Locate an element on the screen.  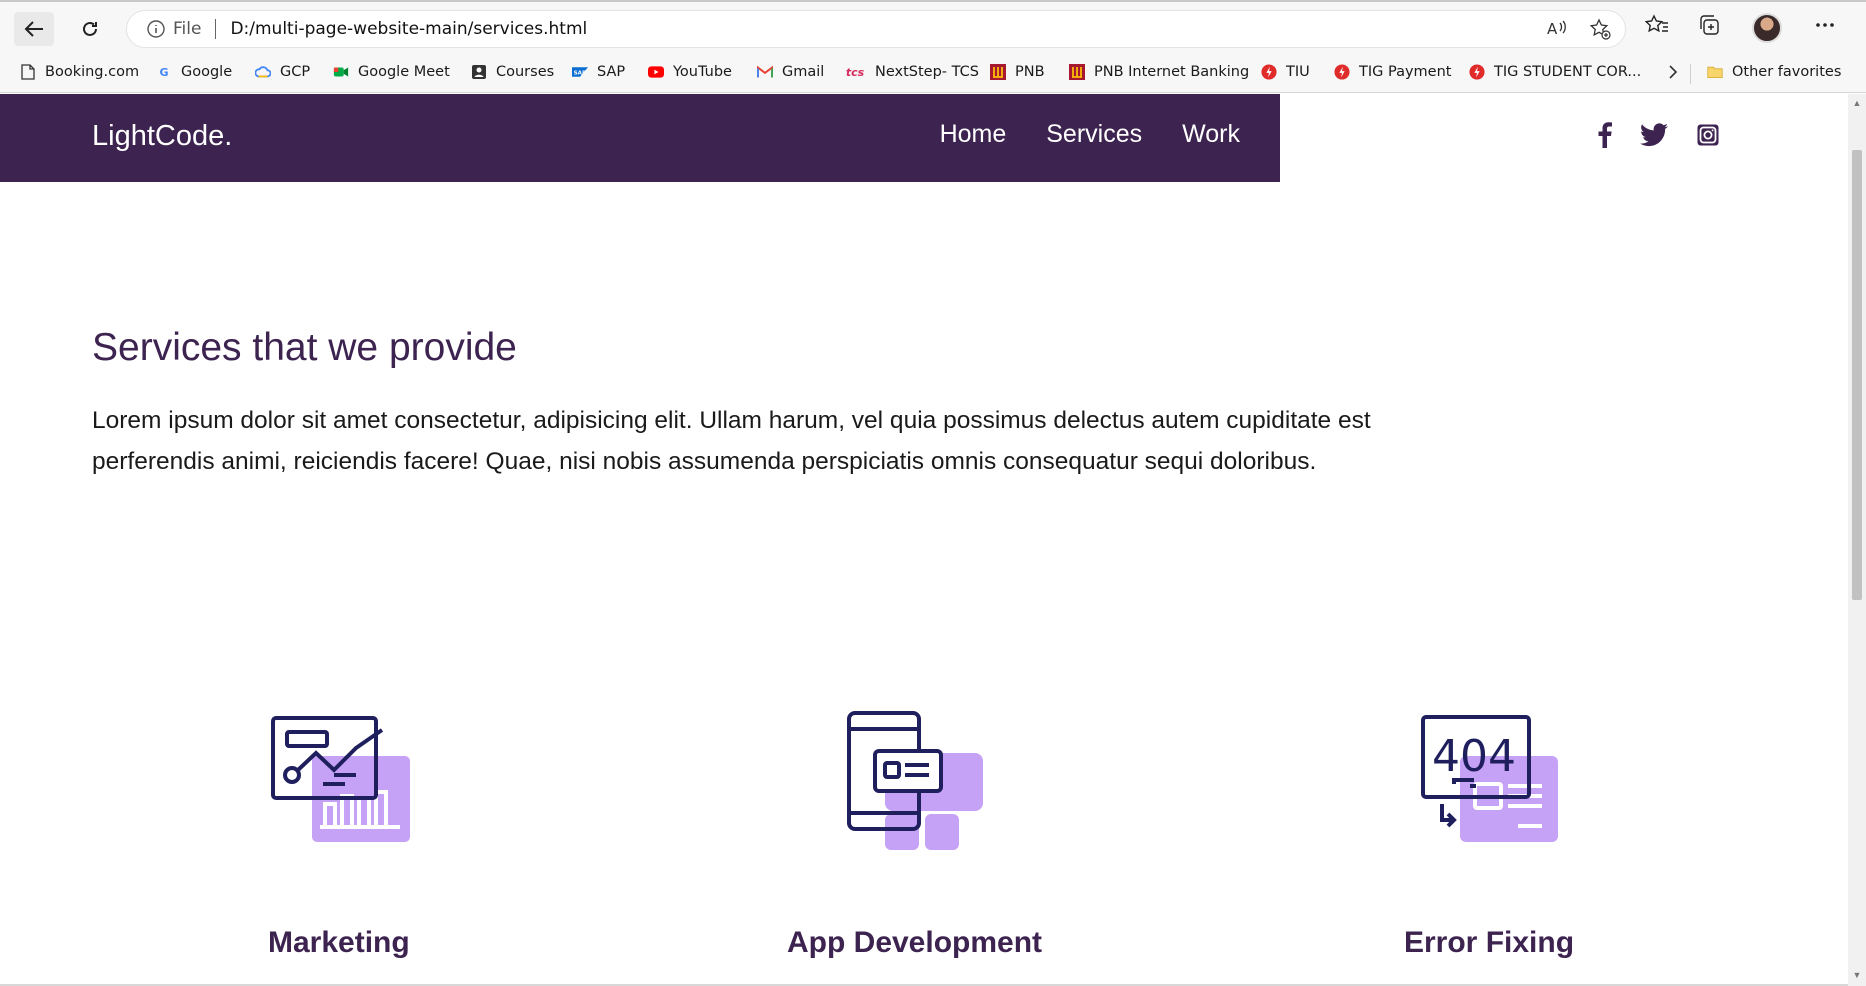
svg-text: A is located at coordinates (1552, 29).